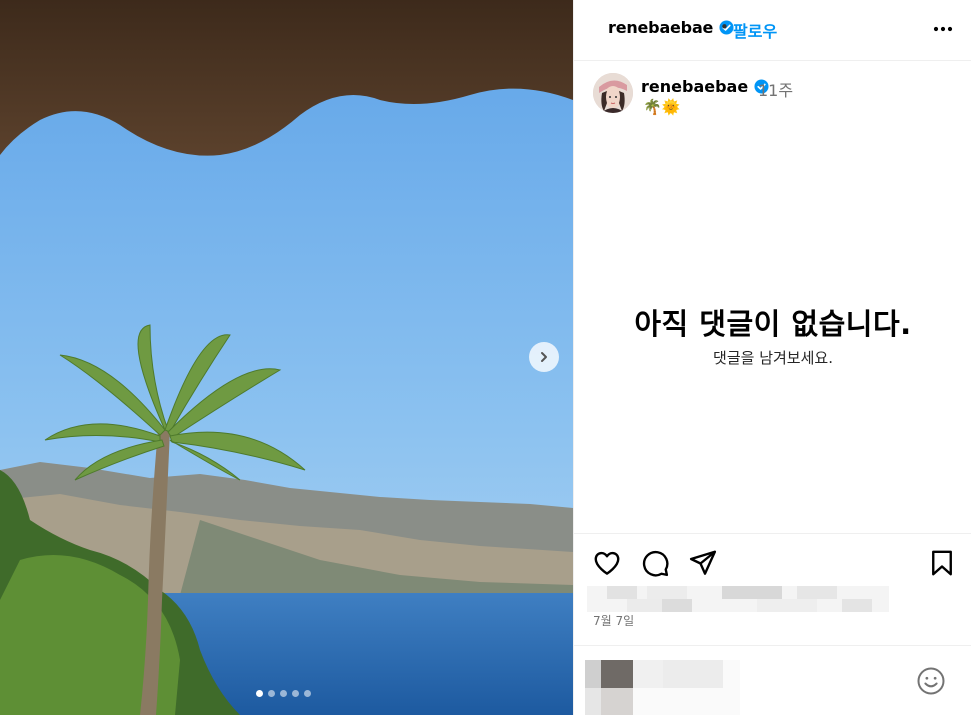  Describe the element at coordinates (613, 620) in the screenshot. I see `post-date: 7월 7일` at that location.